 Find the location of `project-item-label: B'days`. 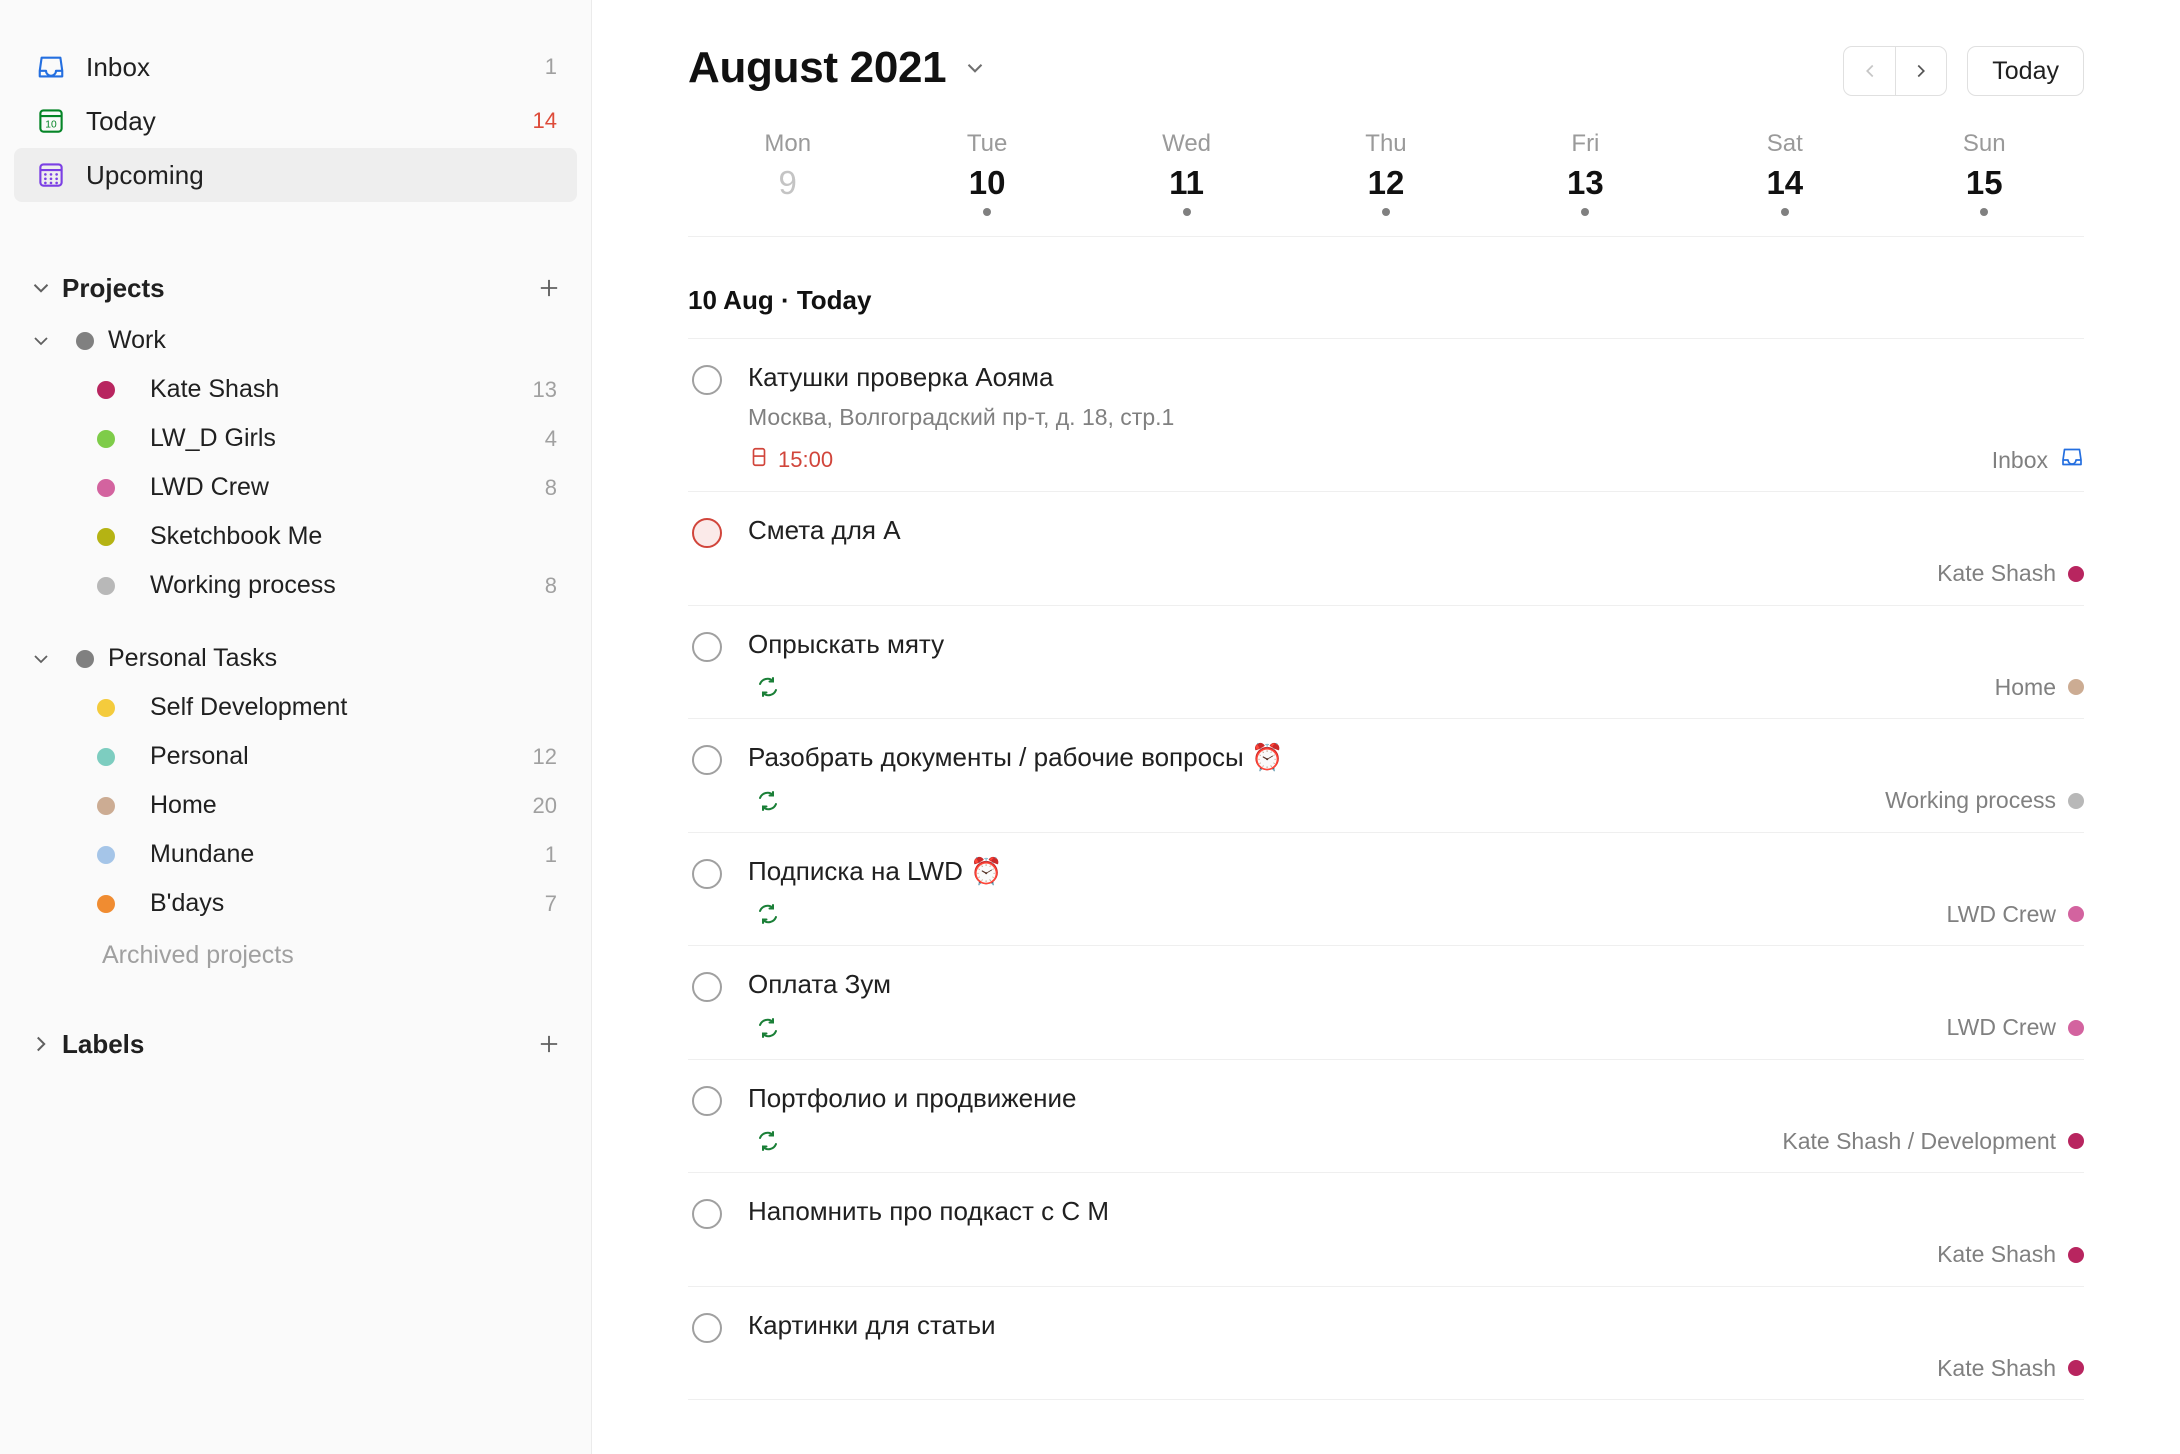

project-item-label: B'days is located at coordinates (187, 903).